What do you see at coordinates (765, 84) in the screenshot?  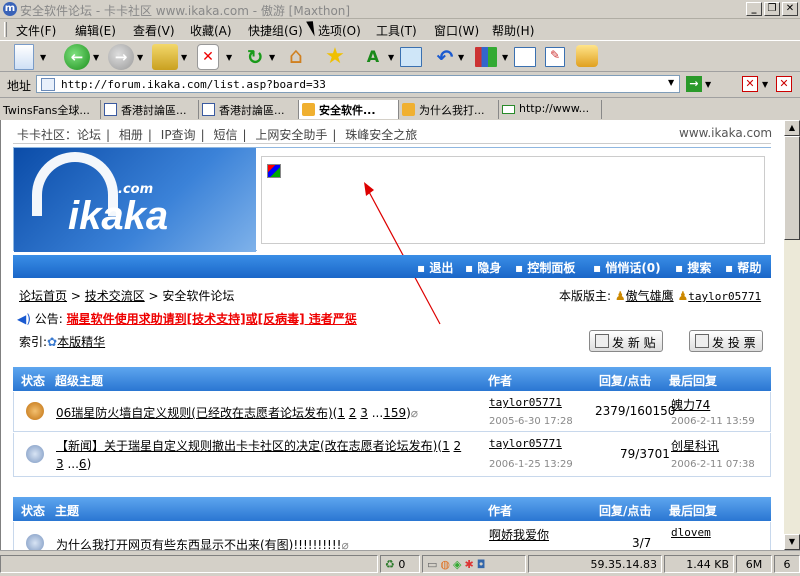 I see `close-tab-dropdown-icon: ▼` at bounding box center [765, 84].